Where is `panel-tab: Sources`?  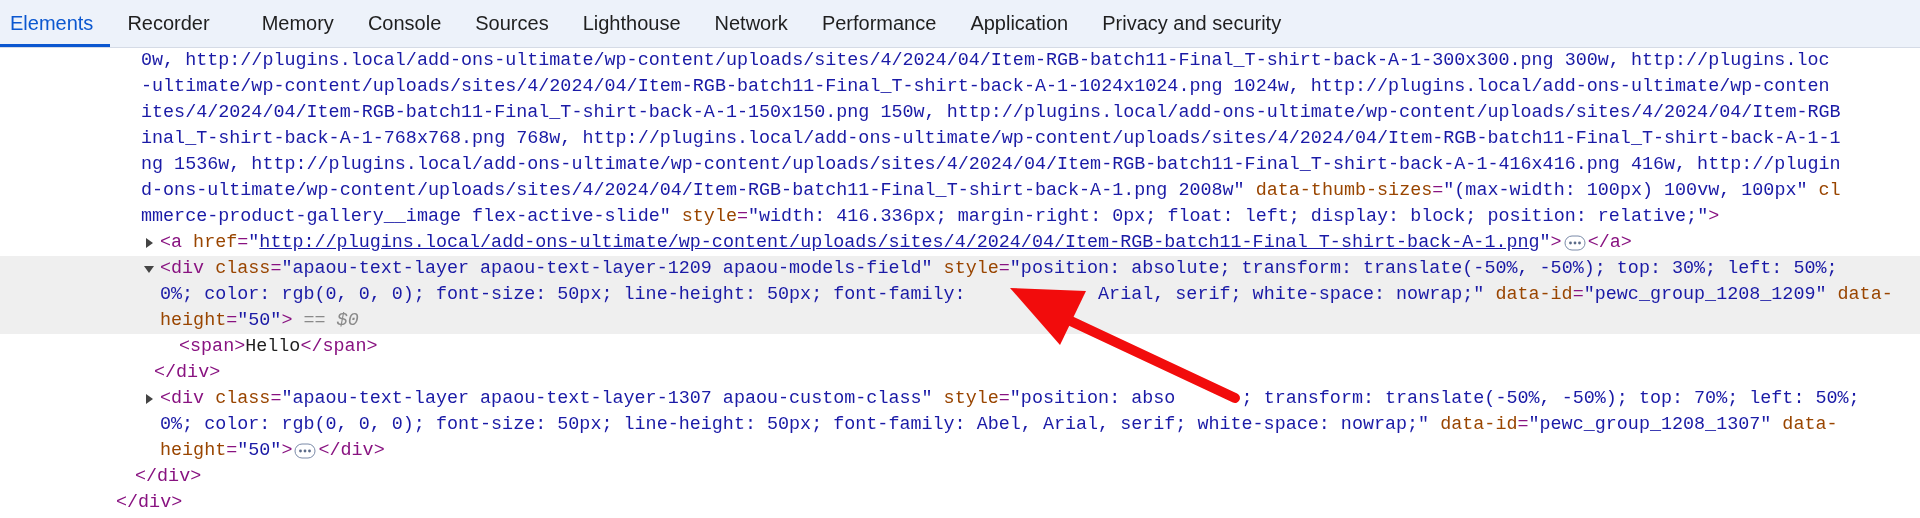 panel-tab: Sources is located at coordinates (512, 23).